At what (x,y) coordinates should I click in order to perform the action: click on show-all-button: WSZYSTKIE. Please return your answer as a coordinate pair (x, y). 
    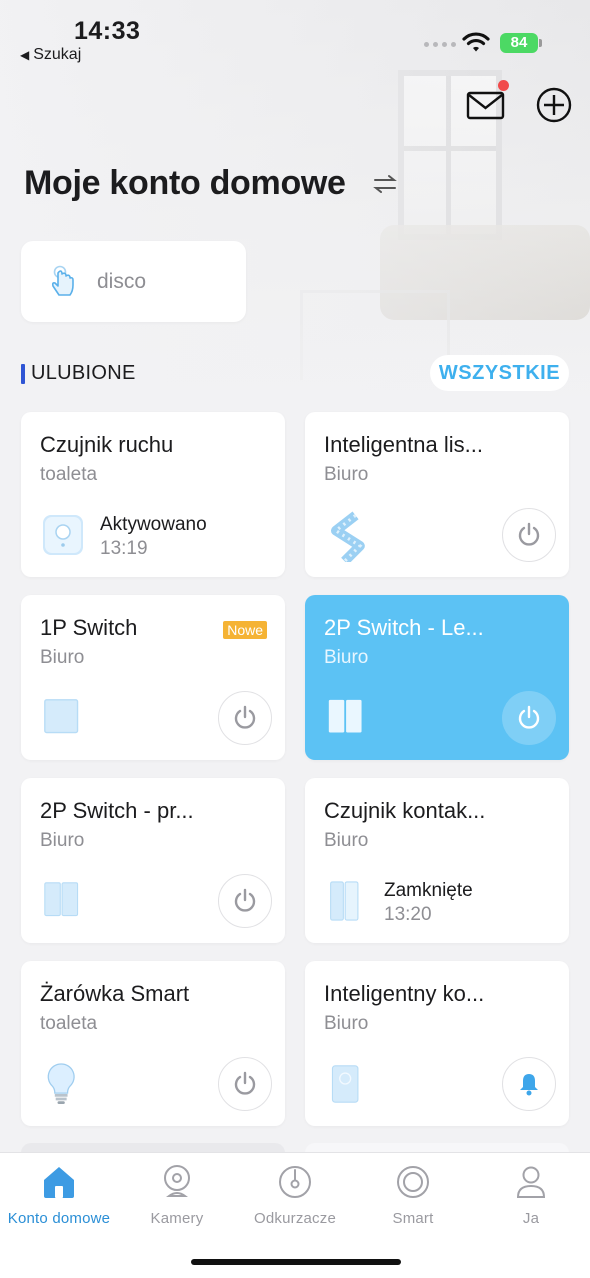
    Looking at the image, I should click on (499, 373).